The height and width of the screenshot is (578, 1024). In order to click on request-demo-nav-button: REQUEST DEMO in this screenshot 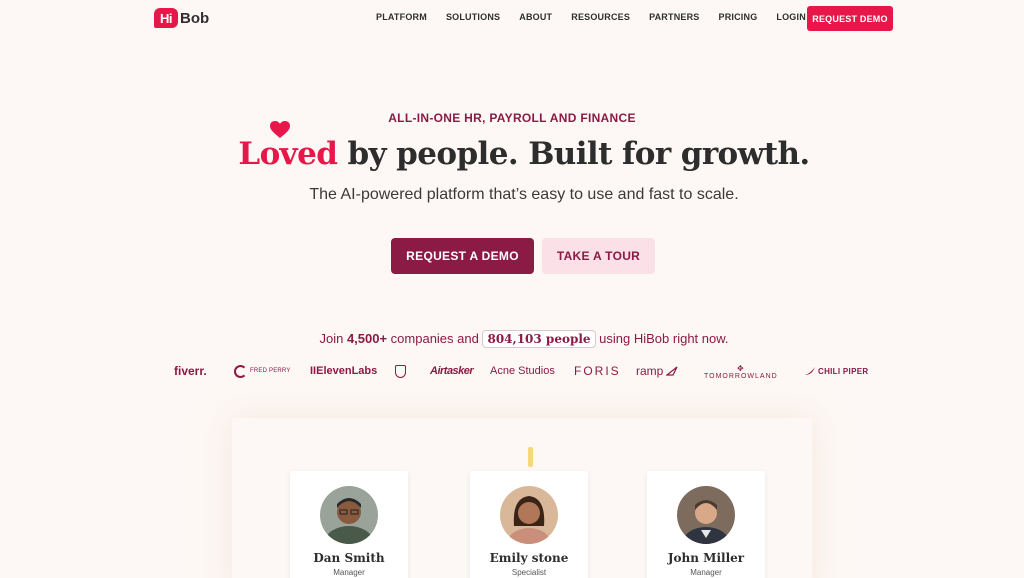, I will do `click(850, 18)`.